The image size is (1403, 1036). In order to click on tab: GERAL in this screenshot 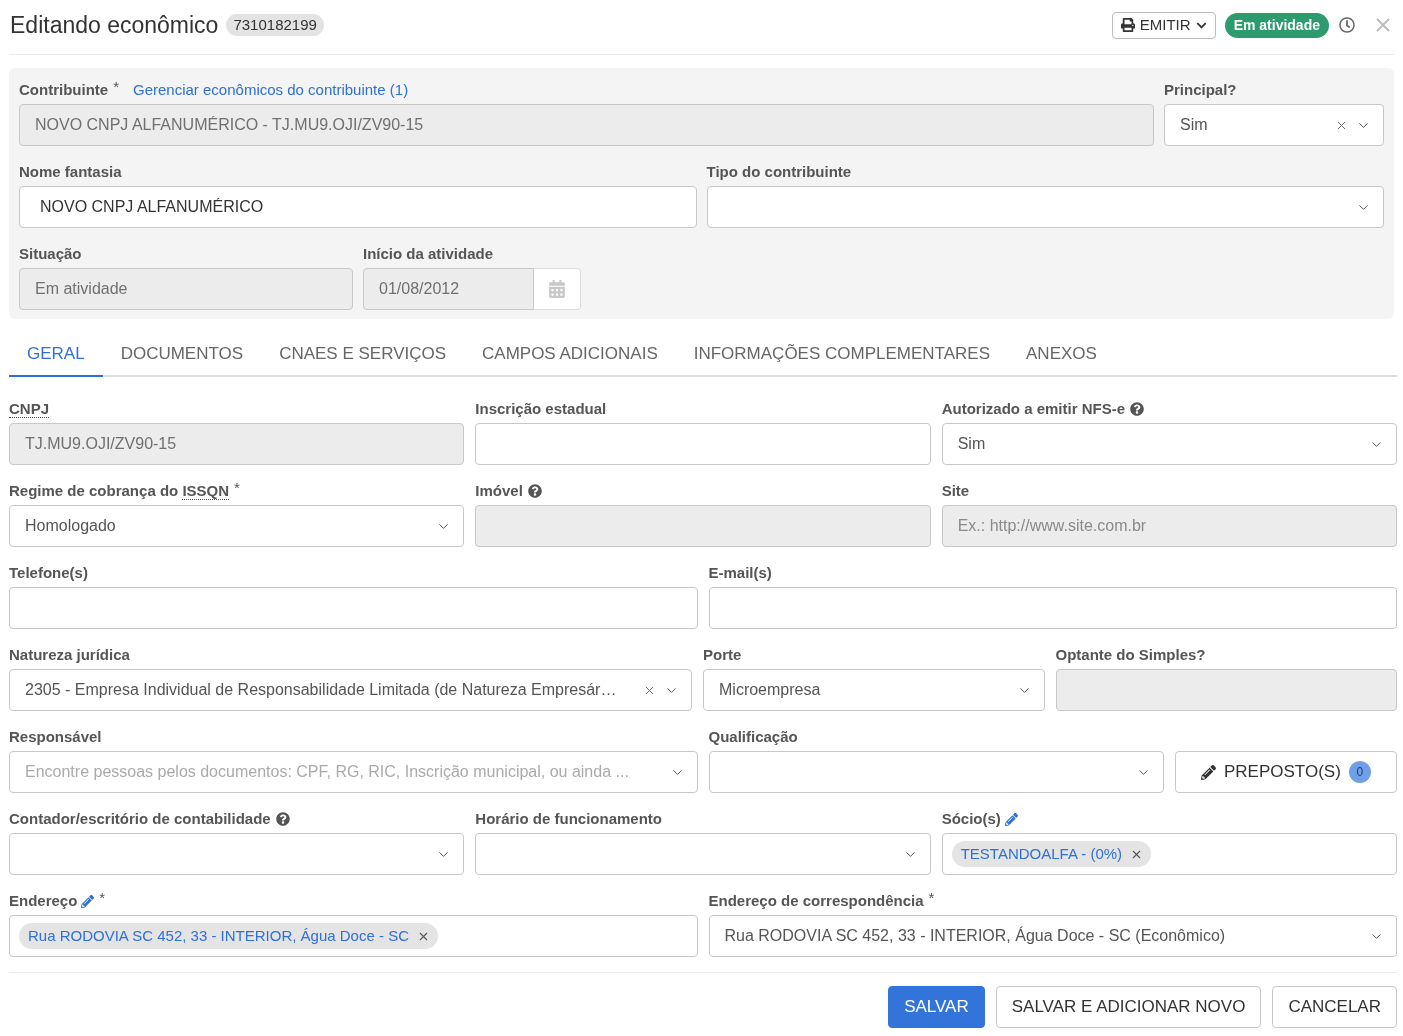, I will do `click(56, 355)`.